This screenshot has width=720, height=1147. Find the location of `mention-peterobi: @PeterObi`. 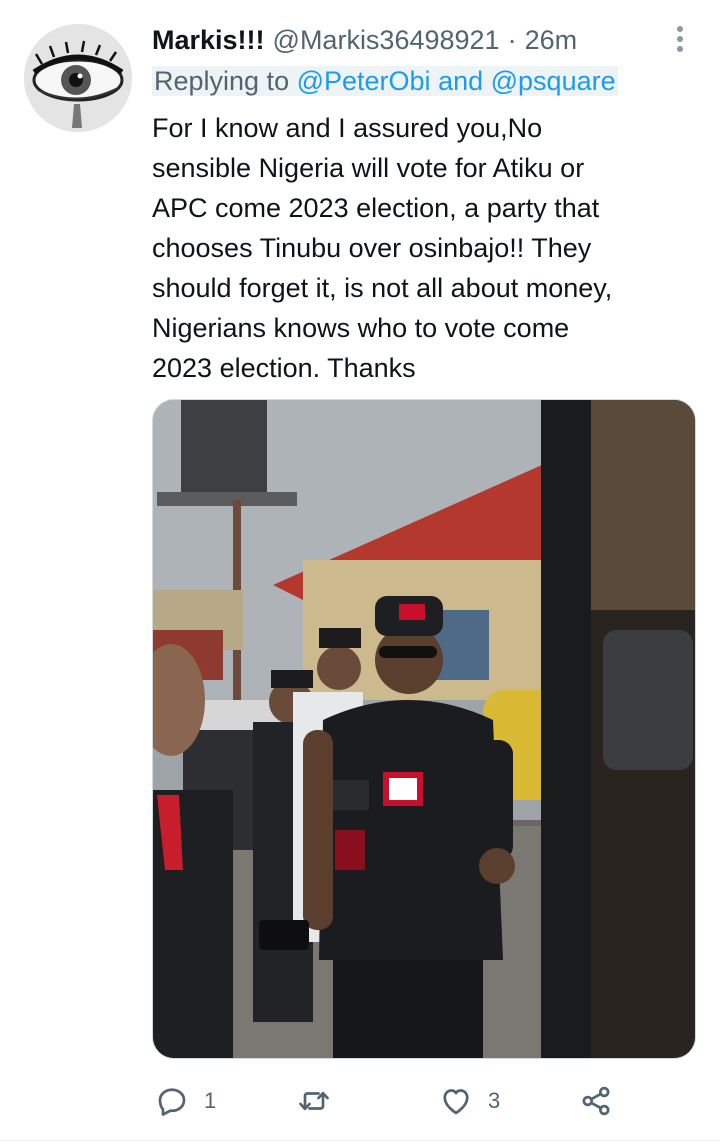

mention-peterobi: @PeterObi is located at coordinates (364, 81).